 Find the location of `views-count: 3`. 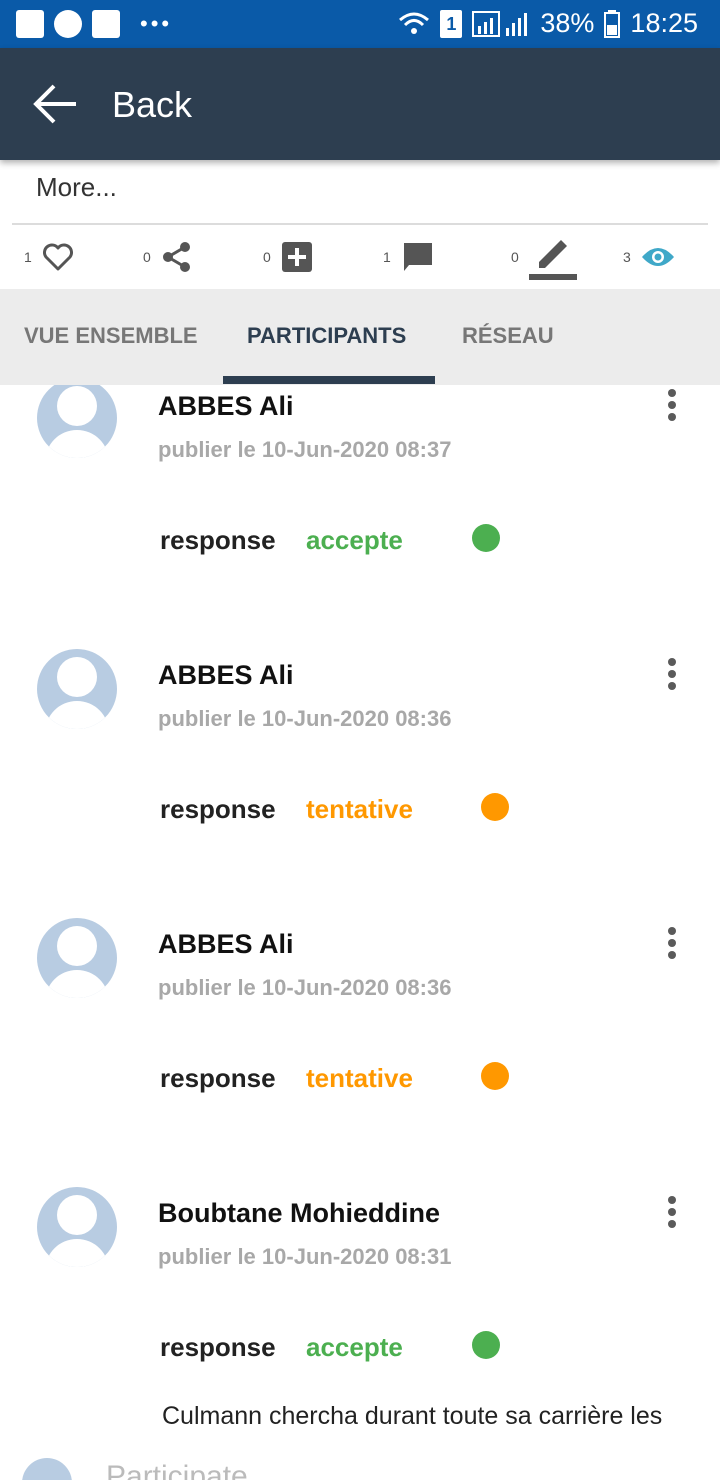

views-count: 3 is located at coordinates (627, 257).